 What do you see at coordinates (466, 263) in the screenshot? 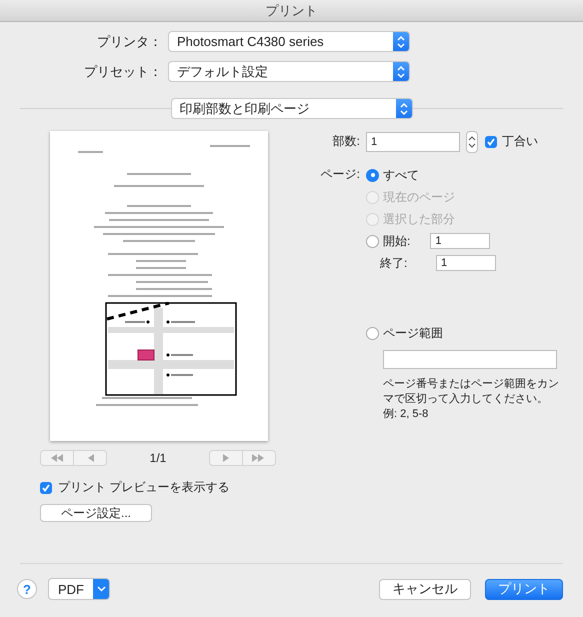
I see `to-field: 1` at bounding box center [466, 263].